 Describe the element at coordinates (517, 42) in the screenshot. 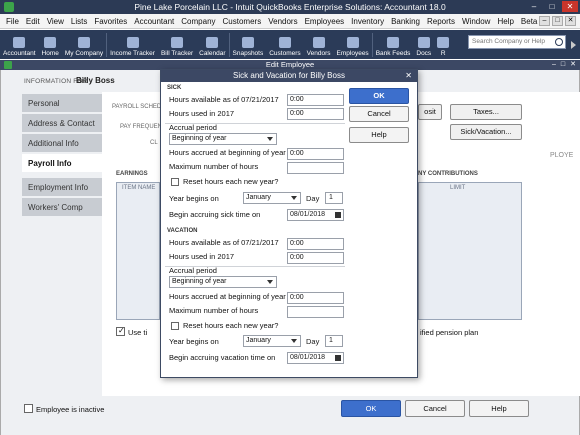

I see `search-input: Search Company or Help` at that location.